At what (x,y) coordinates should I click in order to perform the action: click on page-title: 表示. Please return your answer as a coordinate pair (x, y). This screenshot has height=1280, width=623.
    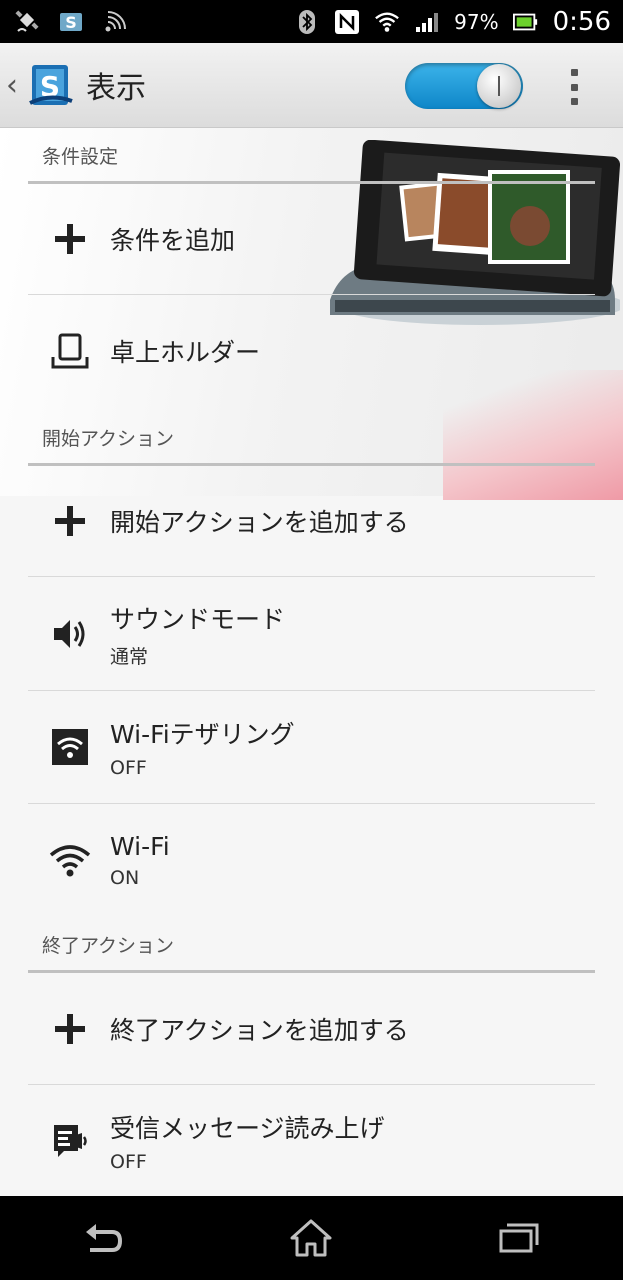
    Looking at the image, I should click on (116, 88).